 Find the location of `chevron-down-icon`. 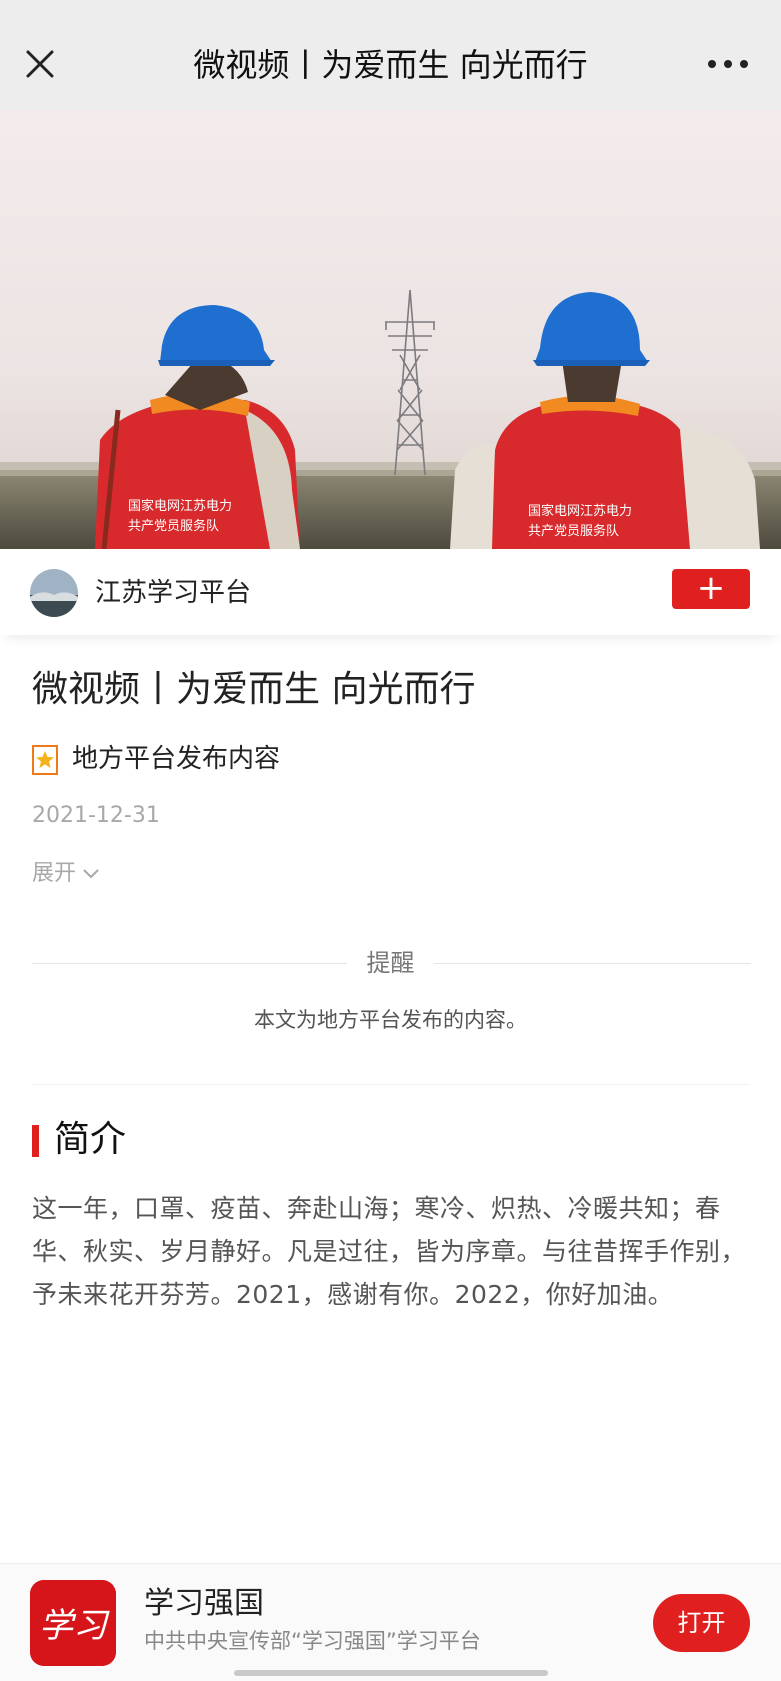

chevron-down-icon is located at coordinates (91, 874).